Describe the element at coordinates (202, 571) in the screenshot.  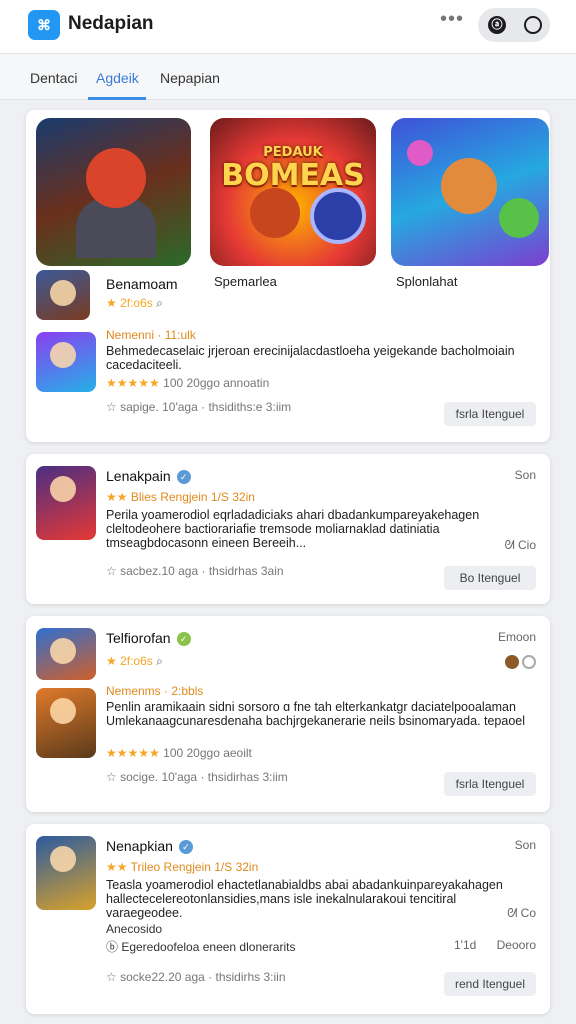
I see `meta-text: sacbez.10 aga · thsidrhas 3ain` at that location.